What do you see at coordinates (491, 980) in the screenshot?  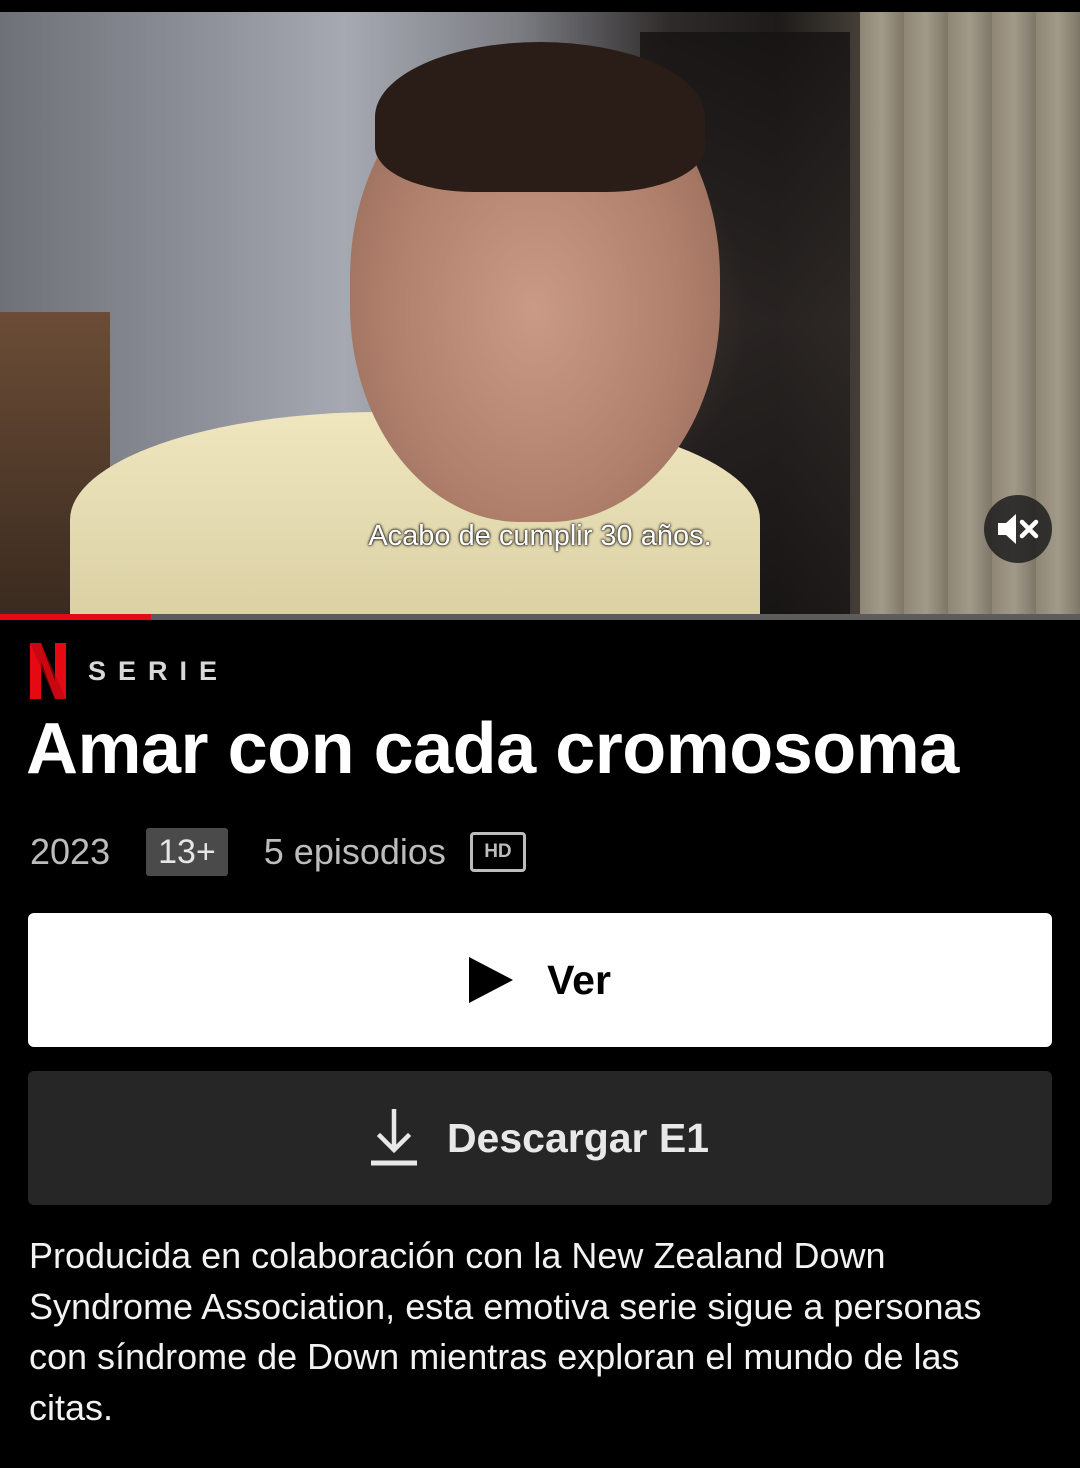 I see `play-icon` at bounding box center [491, 980].